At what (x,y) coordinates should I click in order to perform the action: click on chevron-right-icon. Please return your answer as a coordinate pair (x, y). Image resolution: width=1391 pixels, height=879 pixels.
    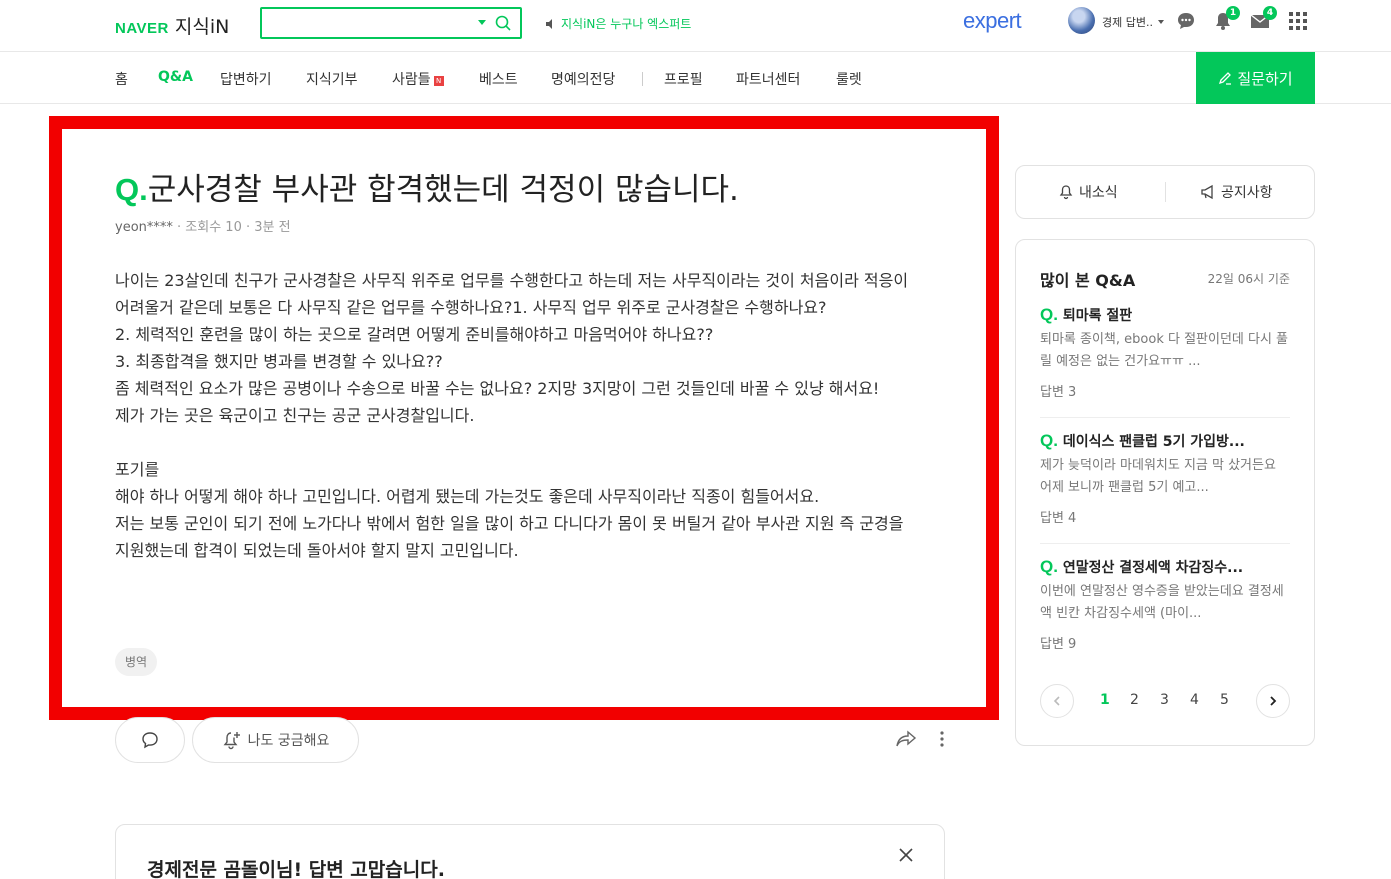
    Looking at the image, I should click on (1273, 701).